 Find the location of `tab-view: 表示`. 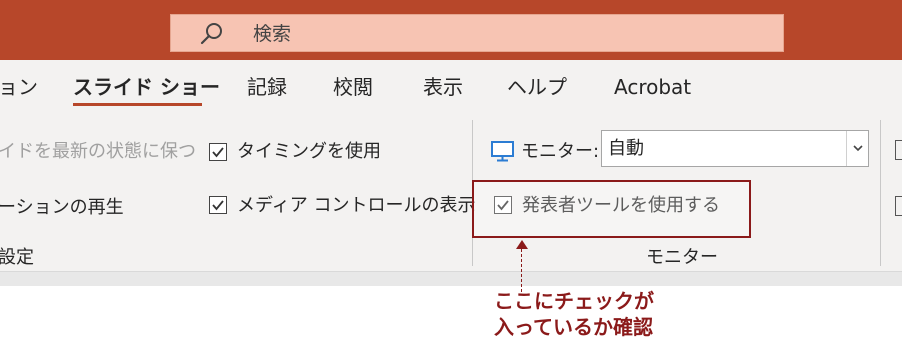

tab-view: 表示 is located at coordinates (443, 87).